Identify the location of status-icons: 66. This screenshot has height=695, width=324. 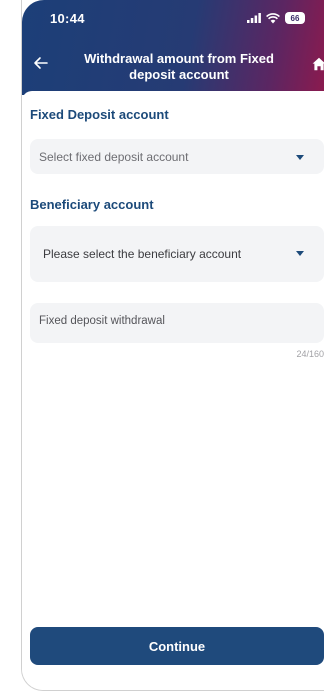
(276, 18).